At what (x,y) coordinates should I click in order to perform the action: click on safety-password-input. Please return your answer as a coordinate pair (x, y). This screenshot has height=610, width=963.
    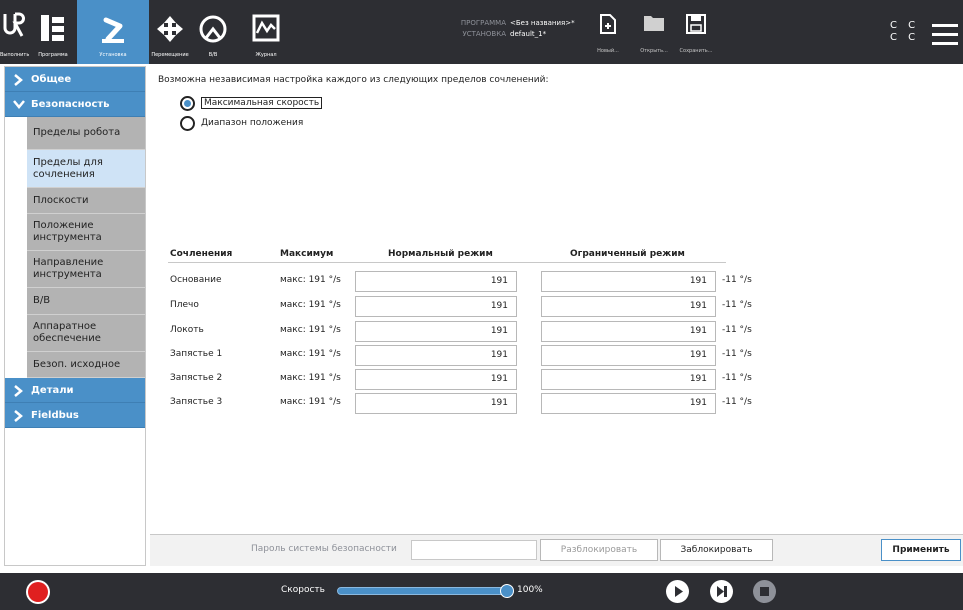
    Looking at the image, I should click on (474, 550).